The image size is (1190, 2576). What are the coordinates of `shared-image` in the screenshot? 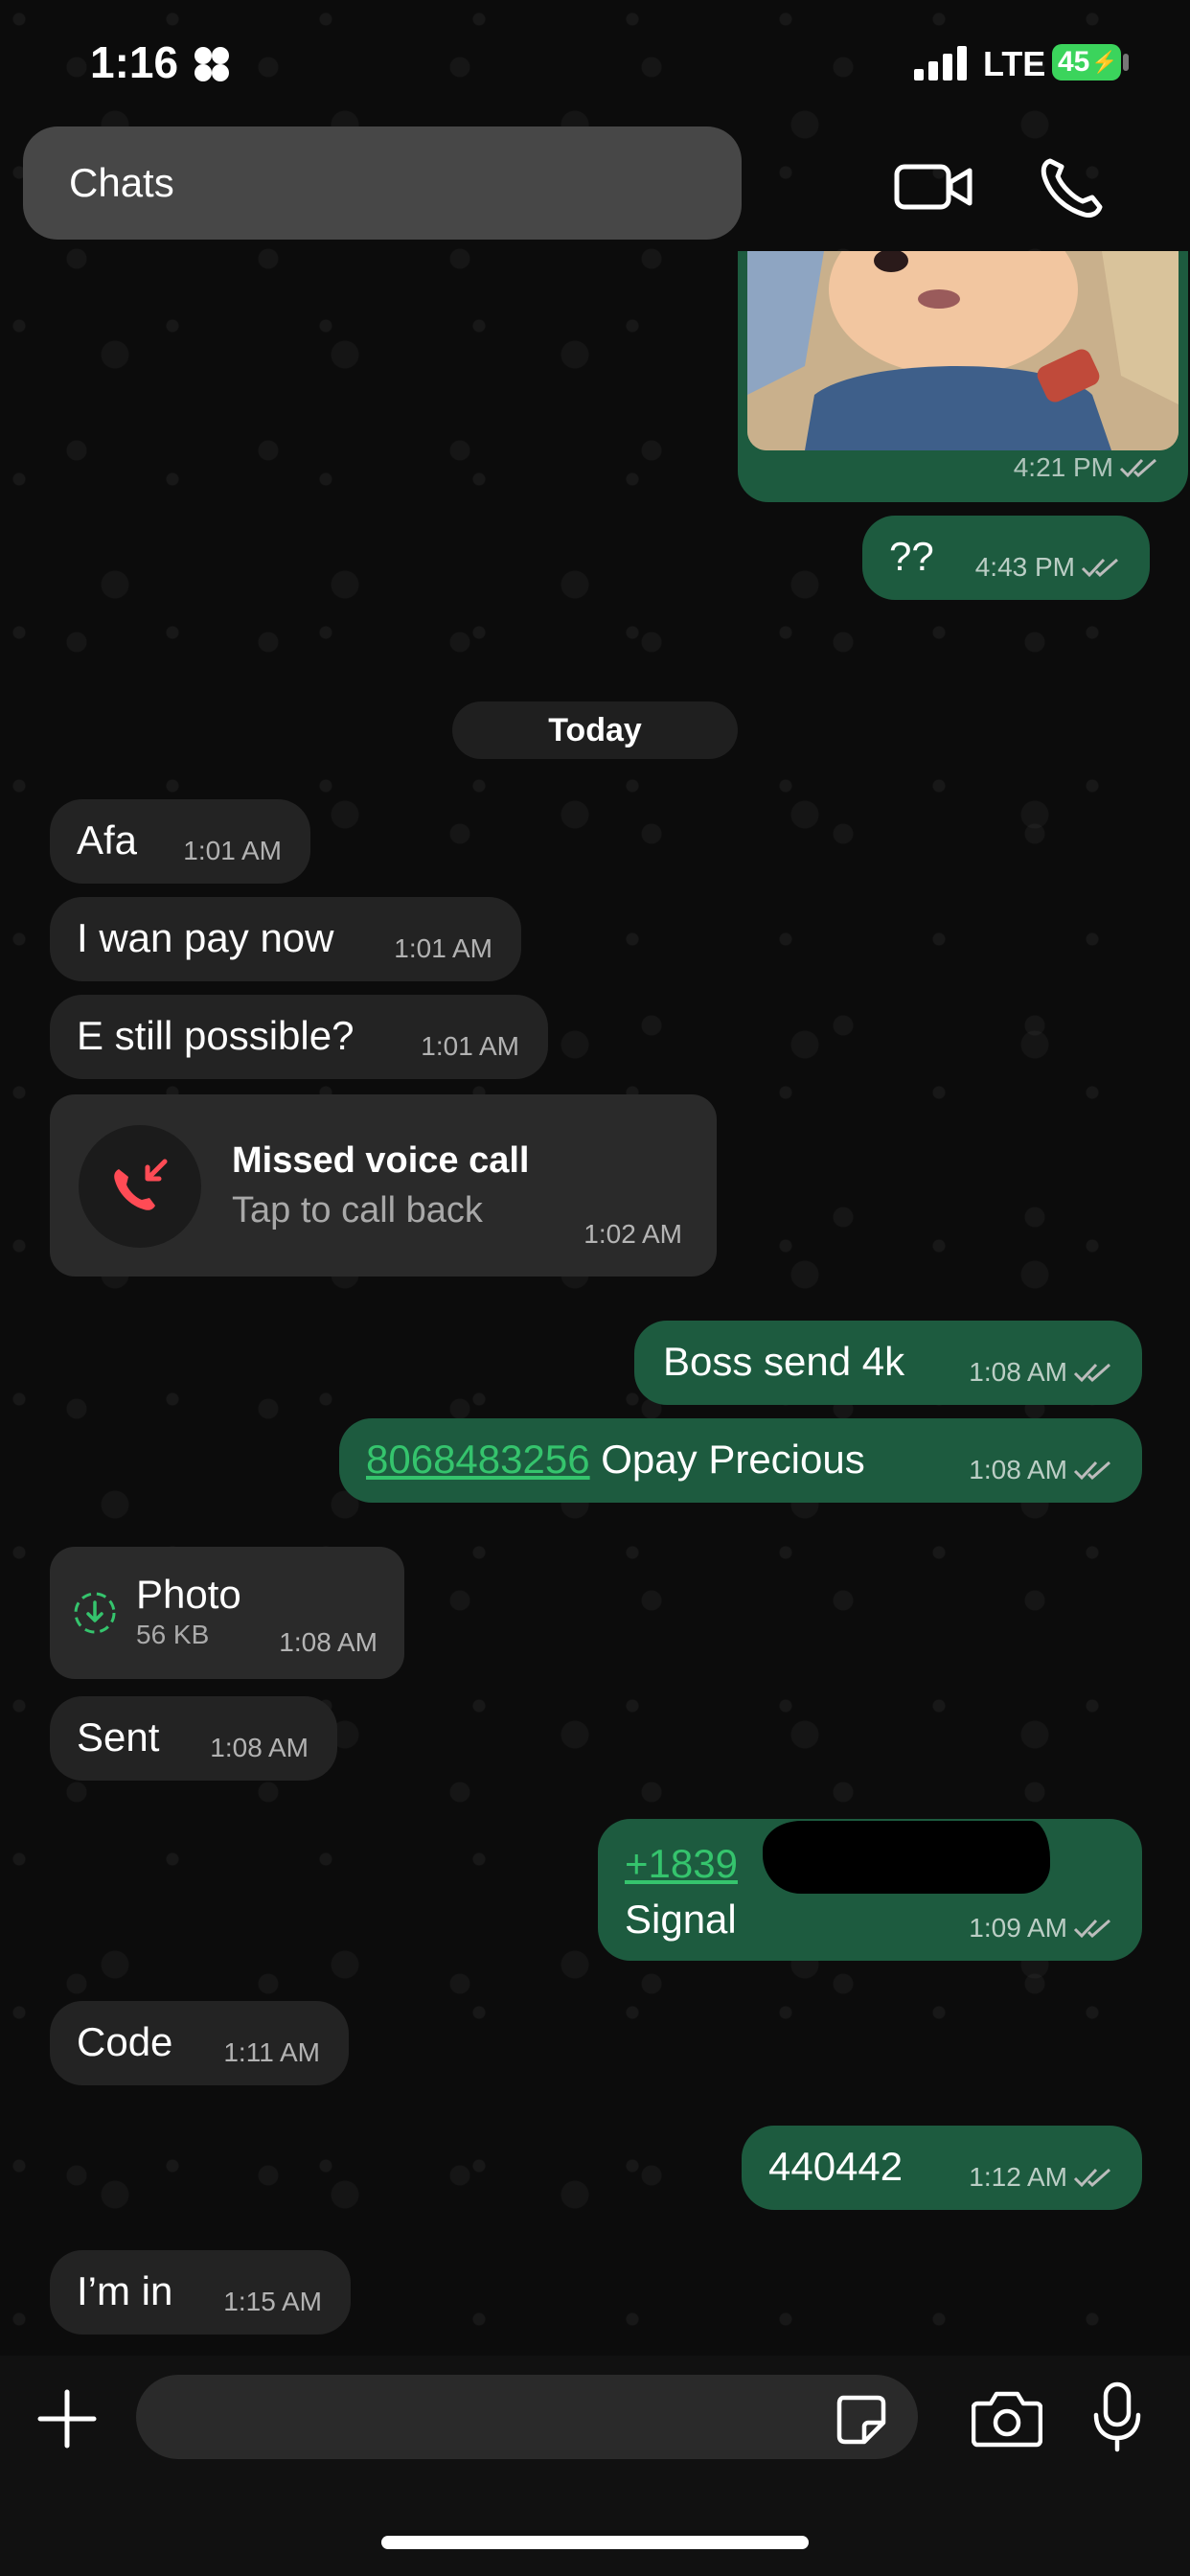 It's located at (963, 350).